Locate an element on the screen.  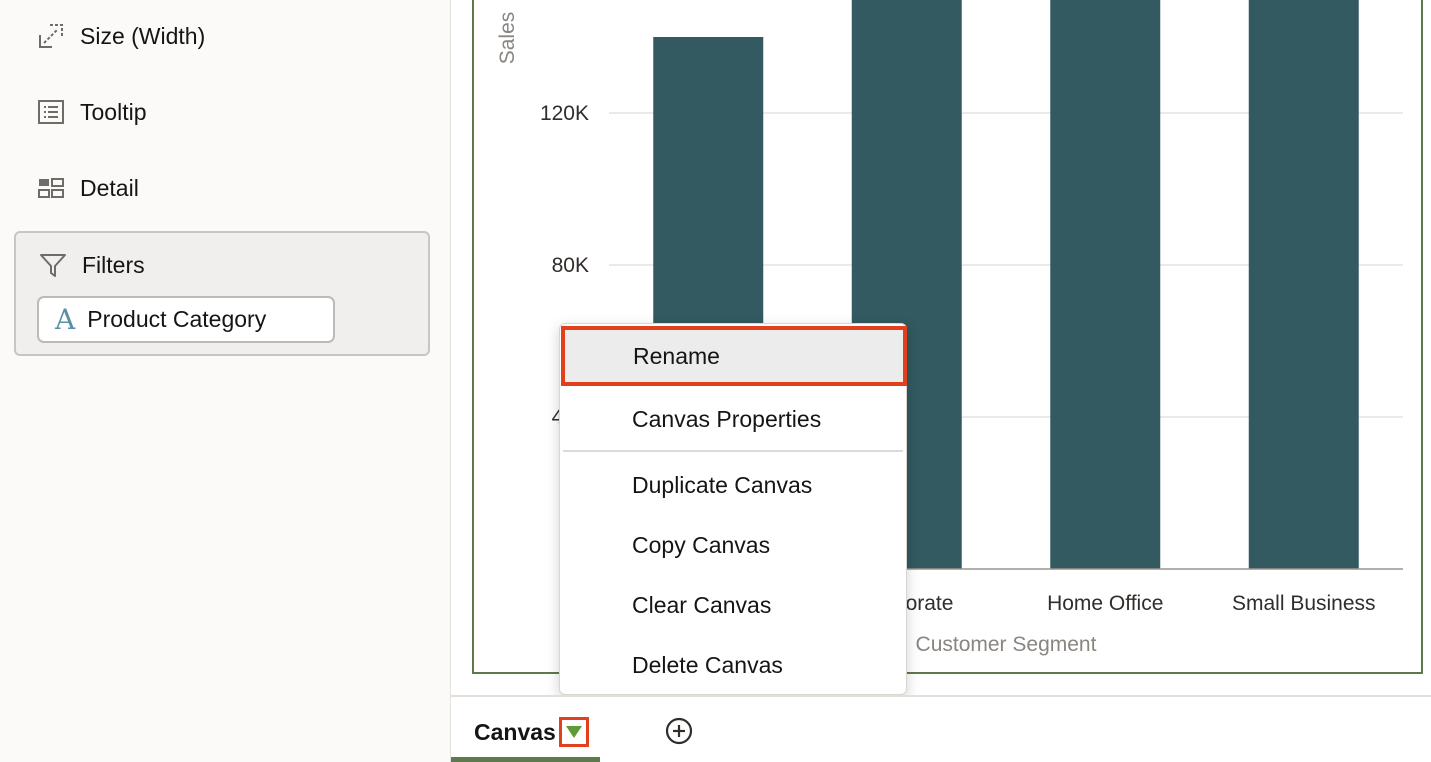
menu-separator is located at coordinates (733, 451).